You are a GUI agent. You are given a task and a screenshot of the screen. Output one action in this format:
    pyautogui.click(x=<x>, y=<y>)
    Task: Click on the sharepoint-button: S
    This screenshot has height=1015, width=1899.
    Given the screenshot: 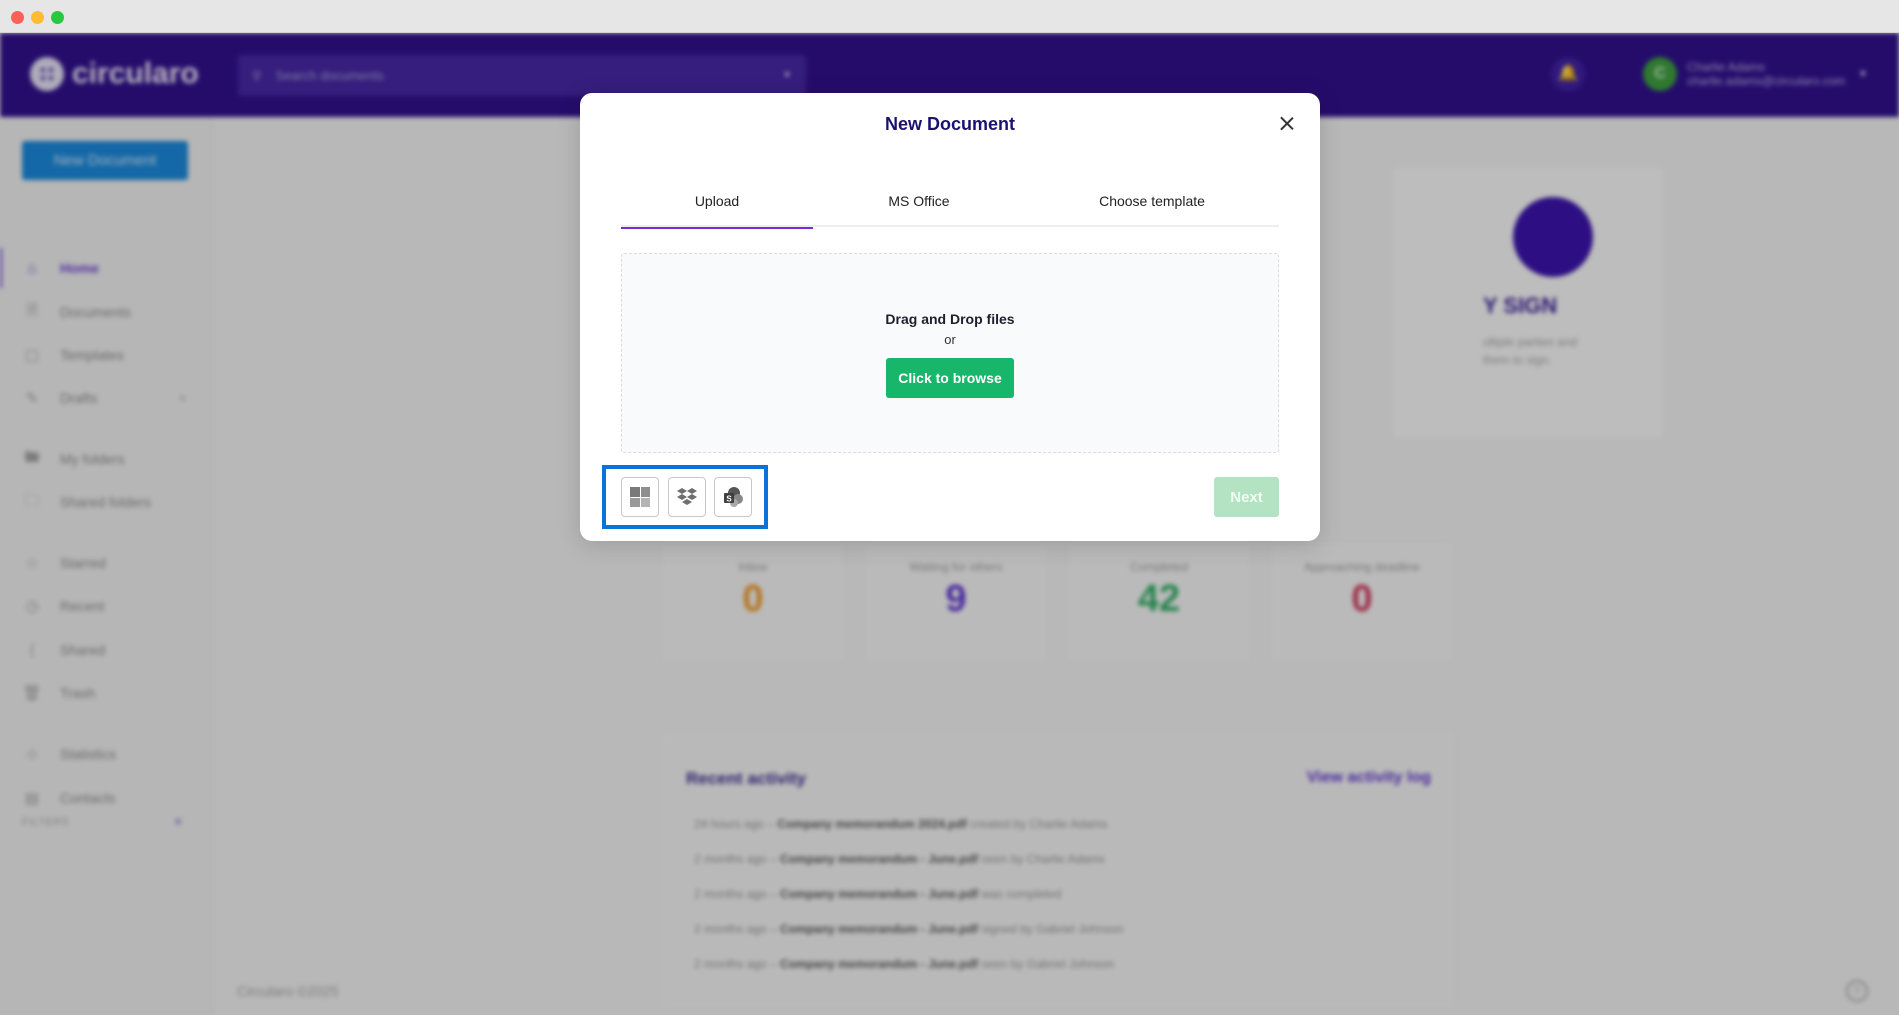 What is the action you would take?
    pyautogui.click(x=733, y=497)
    